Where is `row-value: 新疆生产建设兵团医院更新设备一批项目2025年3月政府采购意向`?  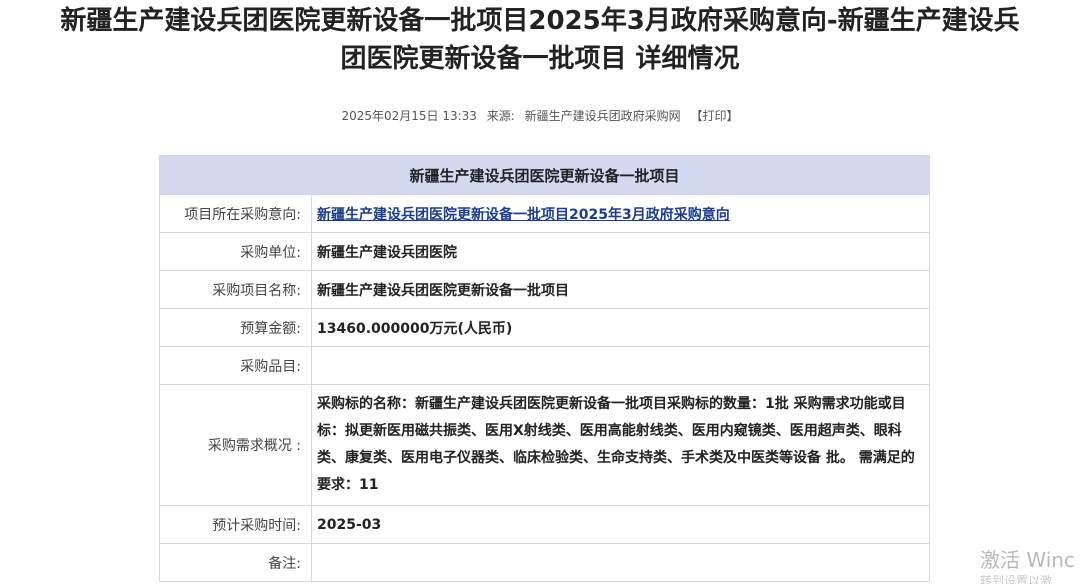
row-value: 新疆生产建设兵团医院更新设备一批项目2025年3月政府采购意向 is located at coordinates (620, 213).